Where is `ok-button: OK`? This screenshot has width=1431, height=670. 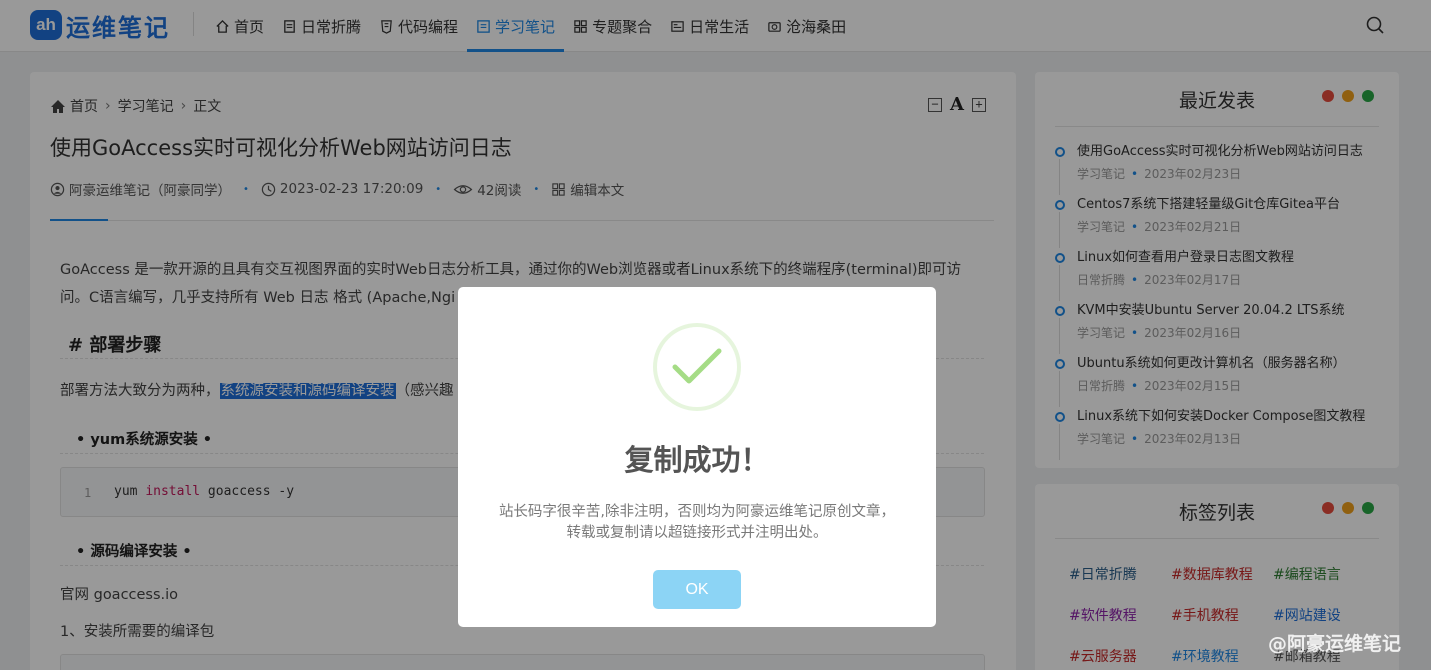 ok-button: OK is located at coordinates (697, 589).